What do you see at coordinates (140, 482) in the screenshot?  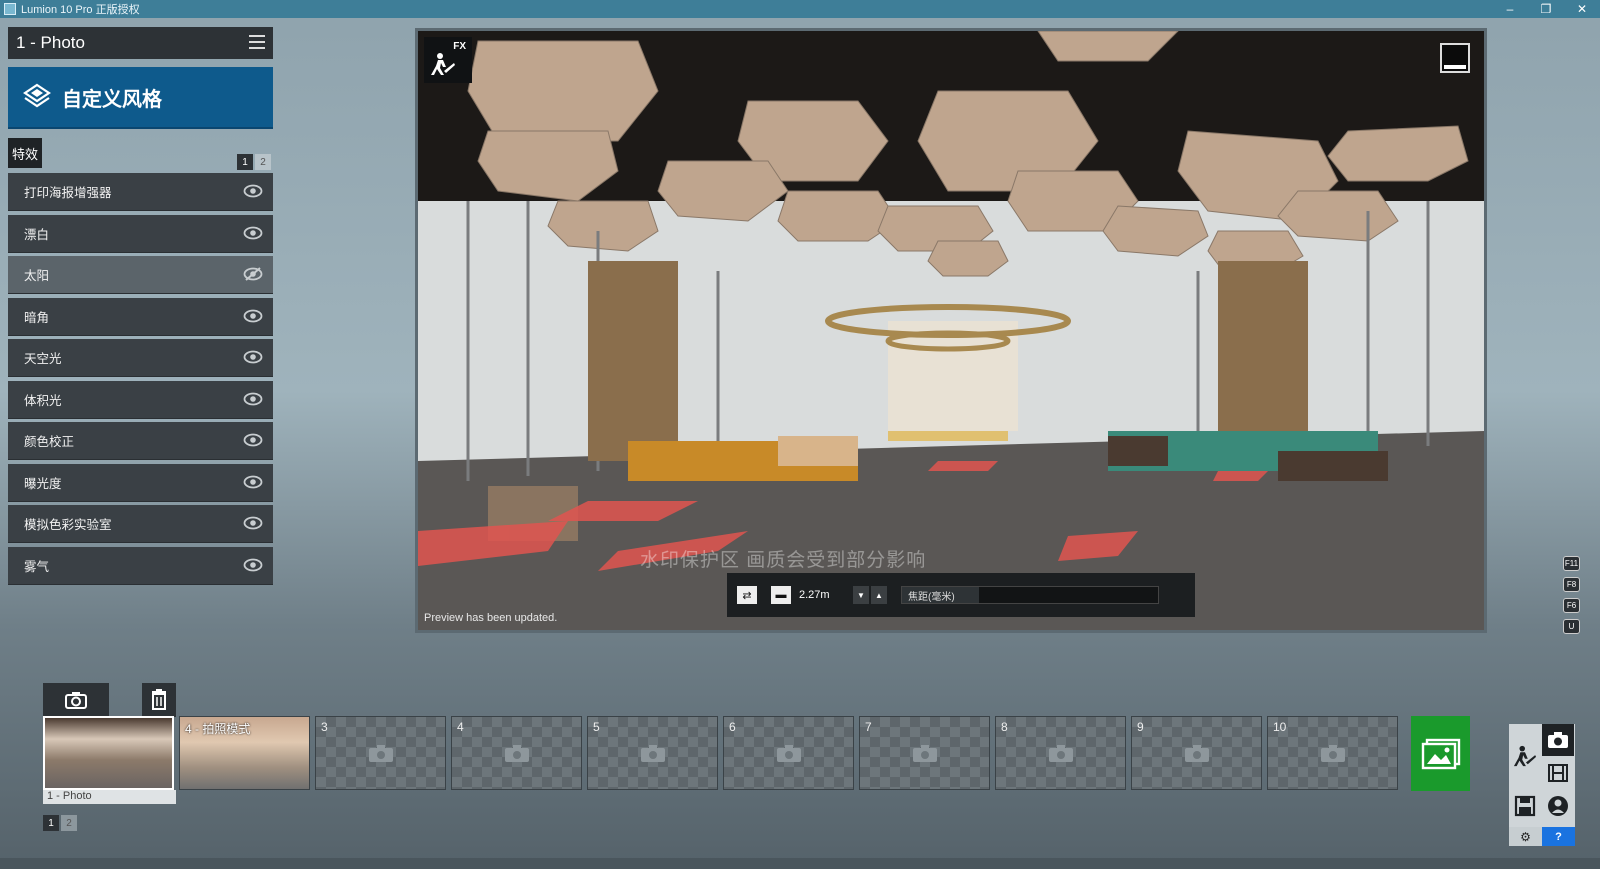 I see `effect-item: 曝光度` at bounding box center [140, 482].